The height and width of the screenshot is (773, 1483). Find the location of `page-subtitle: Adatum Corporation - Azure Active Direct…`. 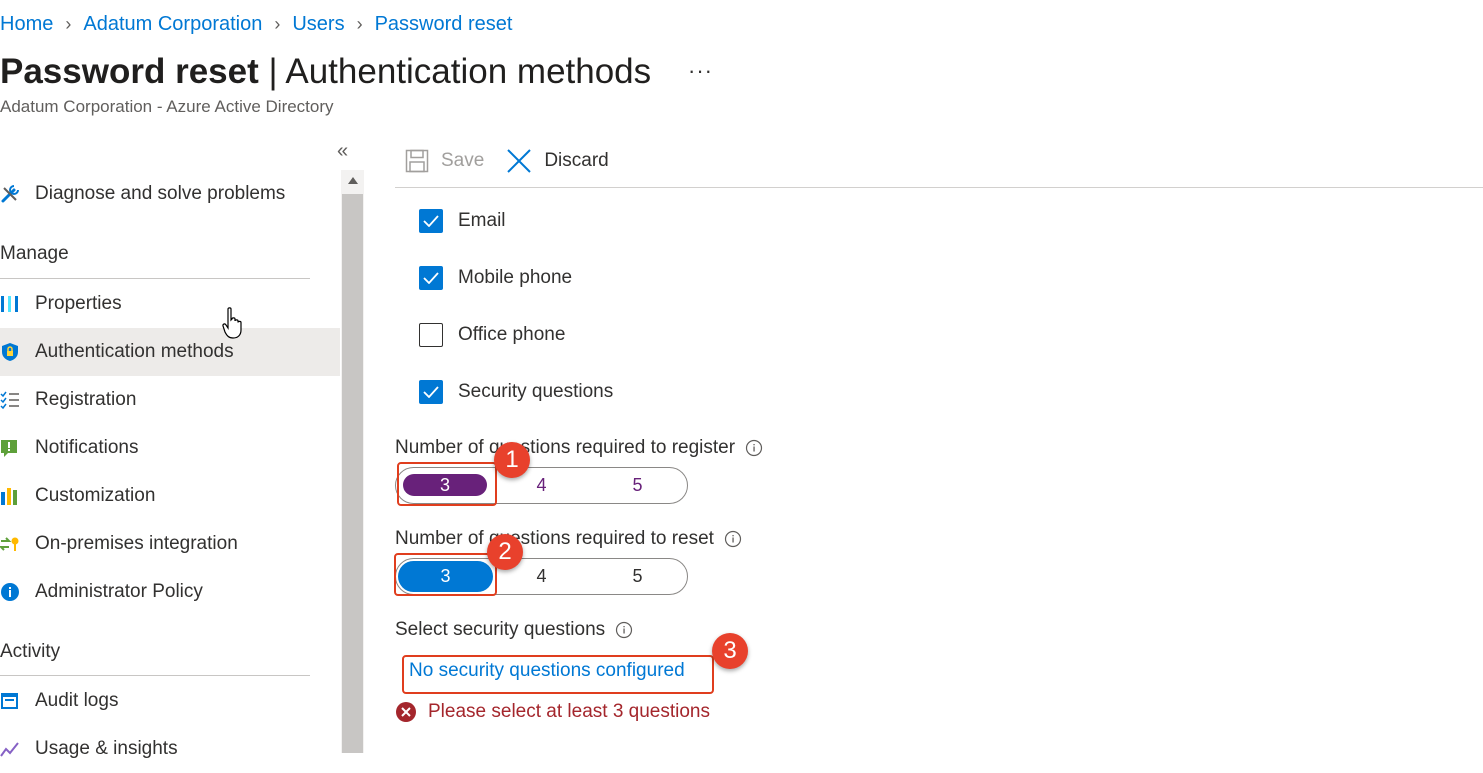

page-subtitle: Adatum Corporation - Azure Active Direct… is located at coordinates (167, 106).